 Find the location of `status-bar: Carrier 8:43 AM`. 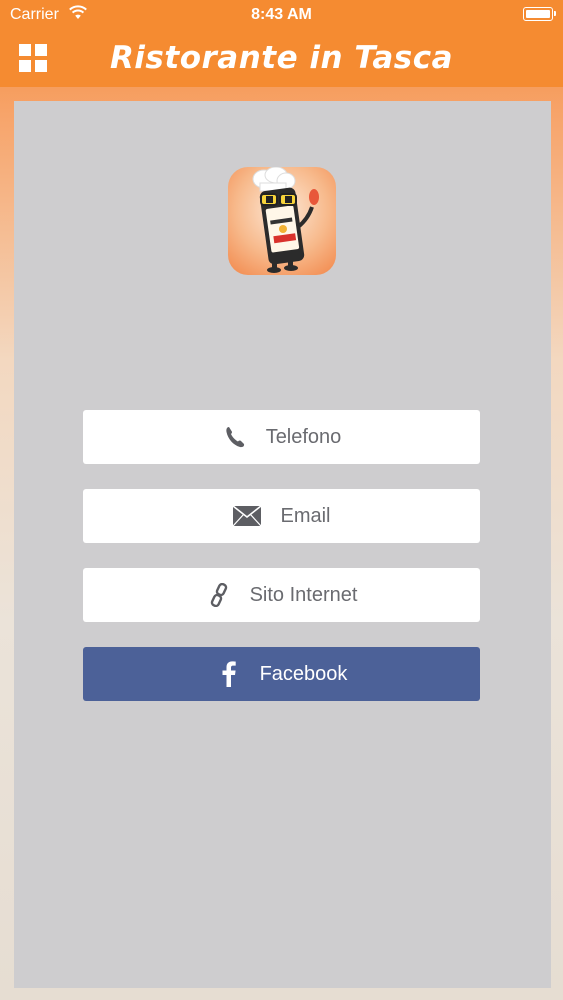

status-bar: Carrier 8:43 AM is located at coordinates (281, 15).